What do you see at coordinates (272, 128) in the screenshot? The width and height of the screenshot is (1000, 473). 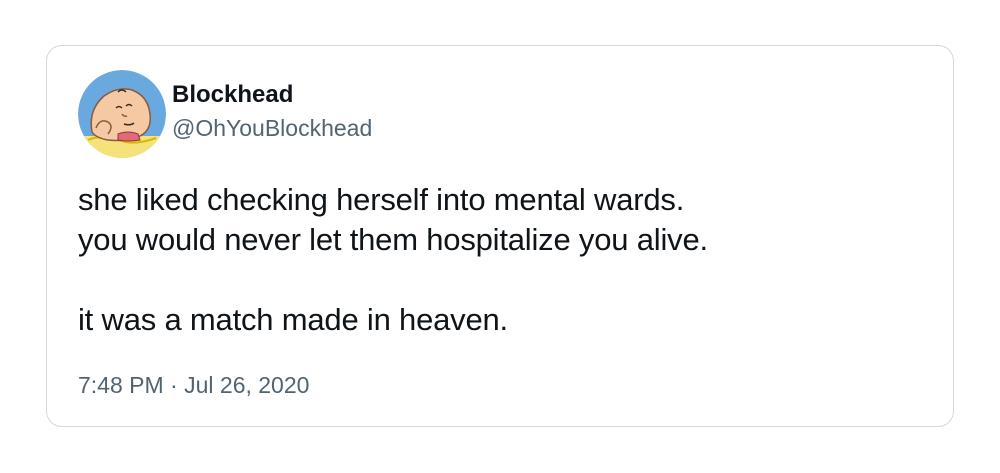 I see `author-handle: @OhYouBlockhead` at bounding box center [272, 128].